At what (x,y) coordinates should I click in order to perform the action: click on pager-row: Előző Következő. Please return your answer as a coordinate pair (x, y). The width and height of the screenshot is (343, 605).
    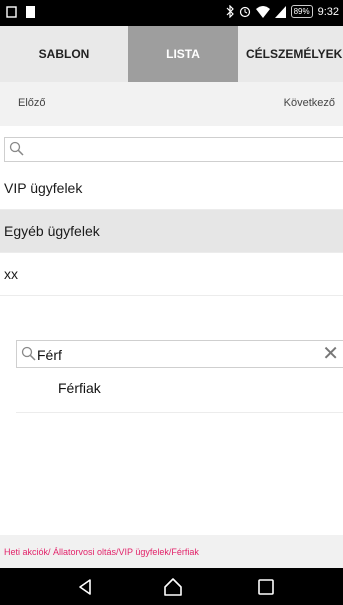
    Looking at the image, I should click on (171, 104).